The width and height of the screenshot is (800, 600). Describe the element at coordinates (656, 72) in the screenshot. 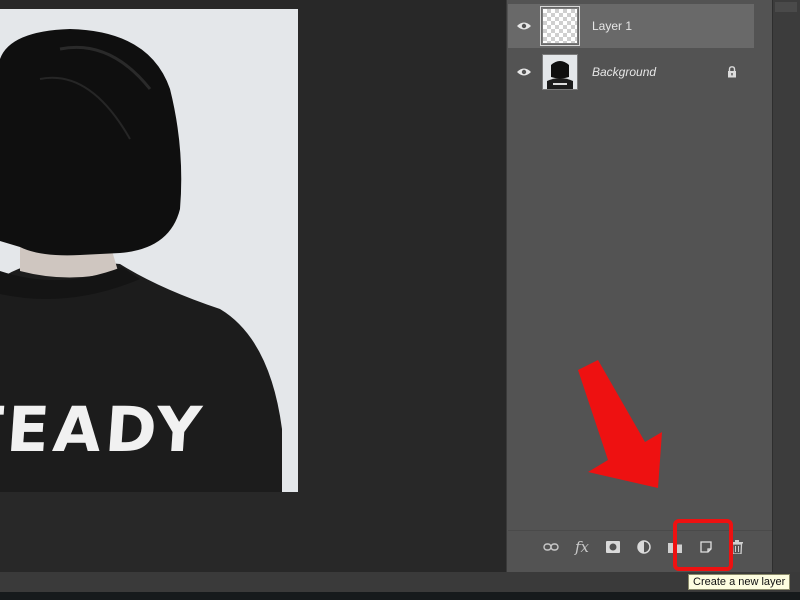

I see `layer-name: Background` at that location.